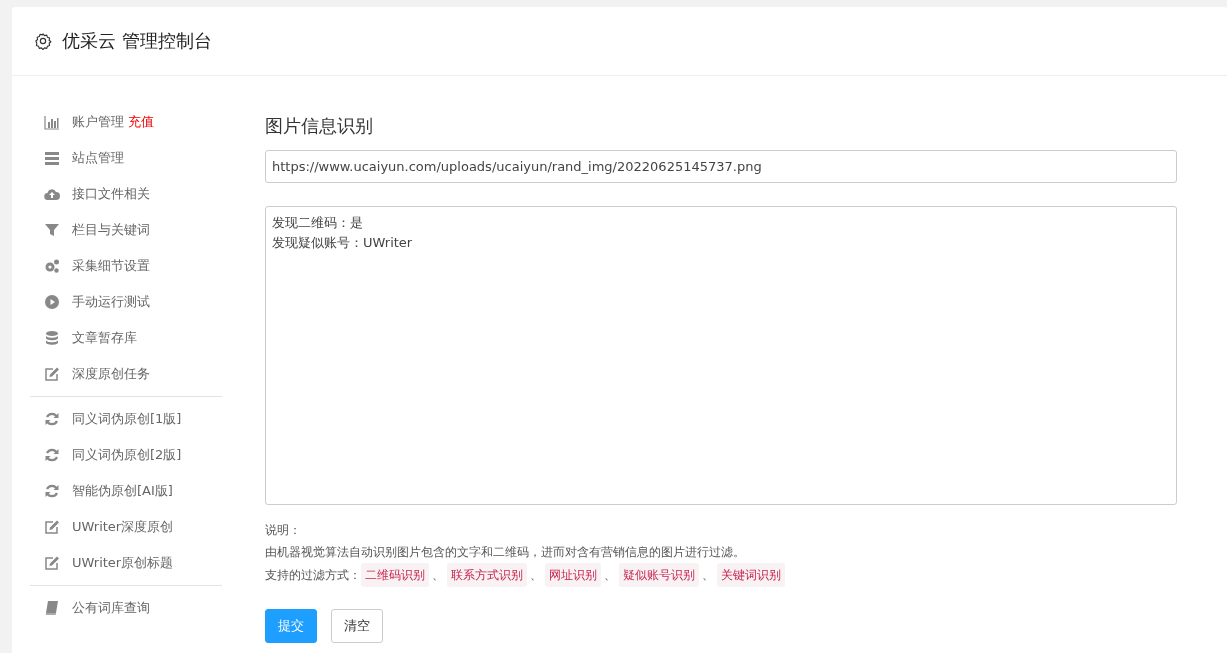 This screenshot has width=1227, height=653. What do you see at coordinates (135, 608) in the screenshot?
I see `sidebar-item: 公有词库查询` at bounding box center [135, 608].